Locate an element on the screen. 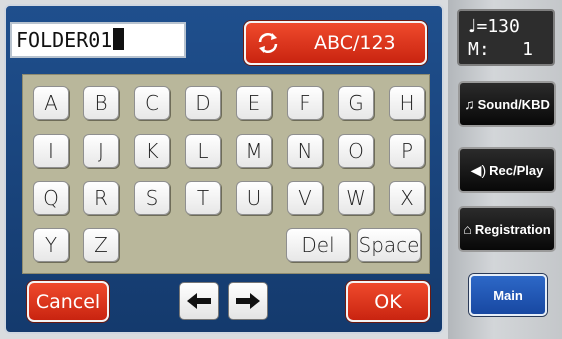 This screenshot has width=562, height=339. name-input: FOLDER01 is located at coordinates (98, 40).